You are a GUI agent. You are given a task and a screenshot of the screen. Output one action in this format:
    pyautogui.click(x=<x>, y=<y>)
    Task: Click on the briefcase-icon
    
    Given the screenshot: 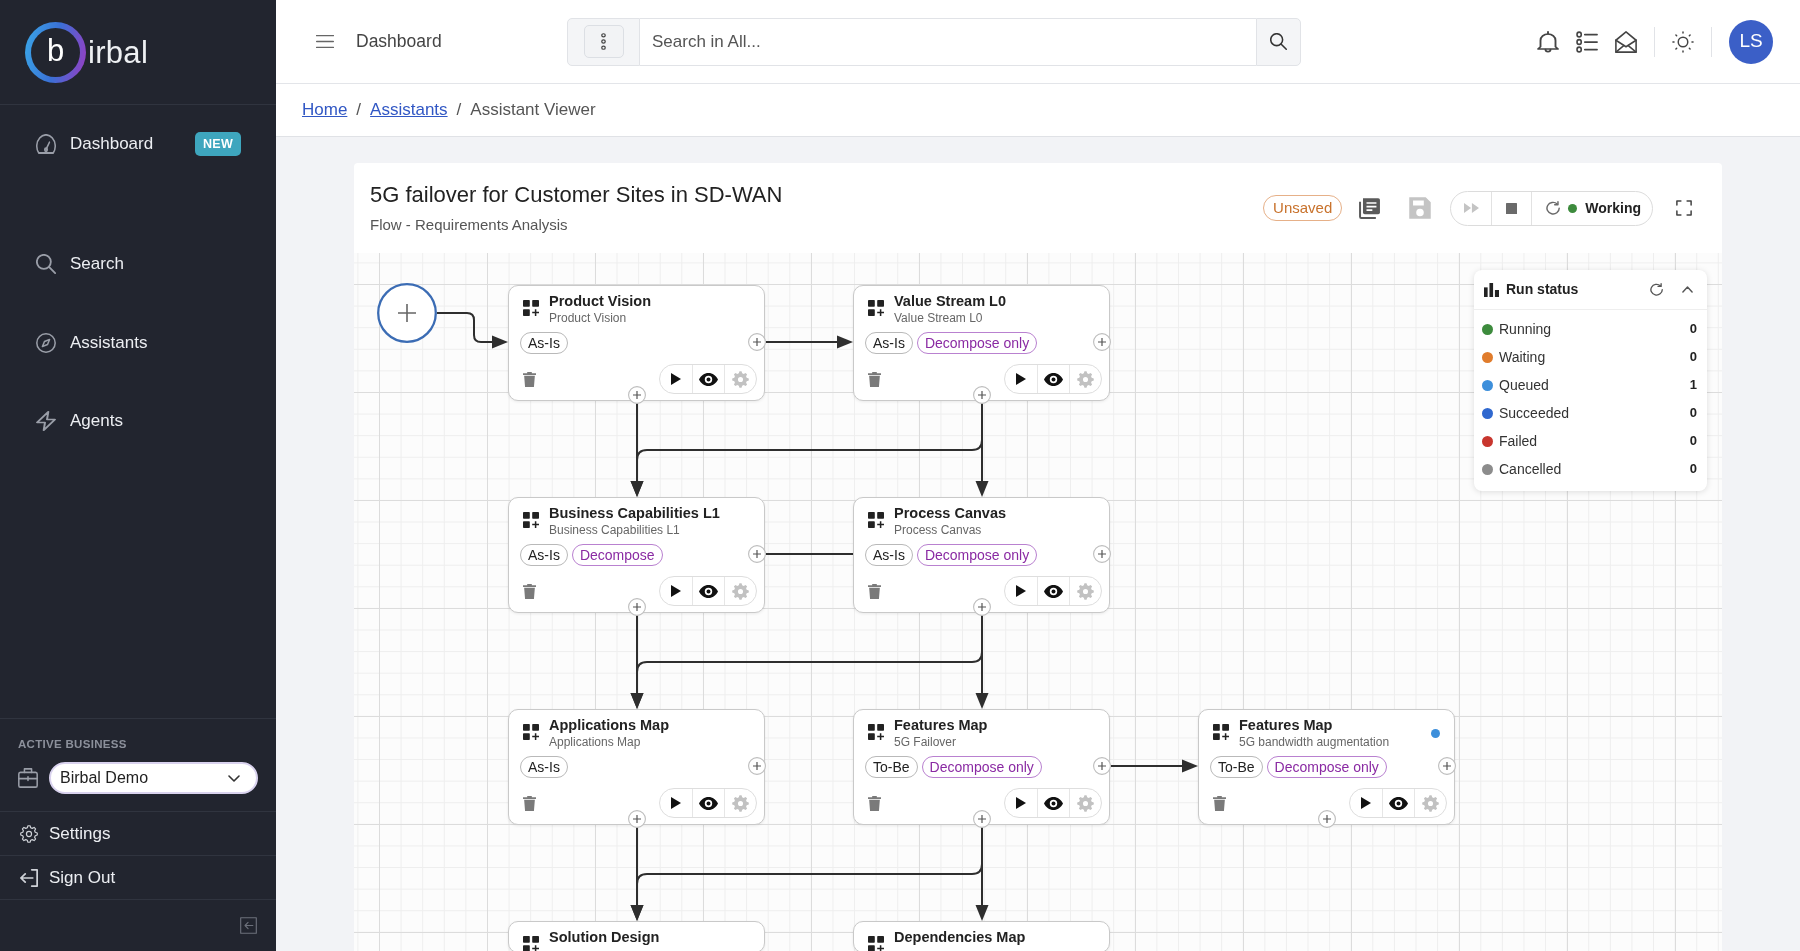 What is the action you would take?
    pyautogui.click(x=28, y=778)
    